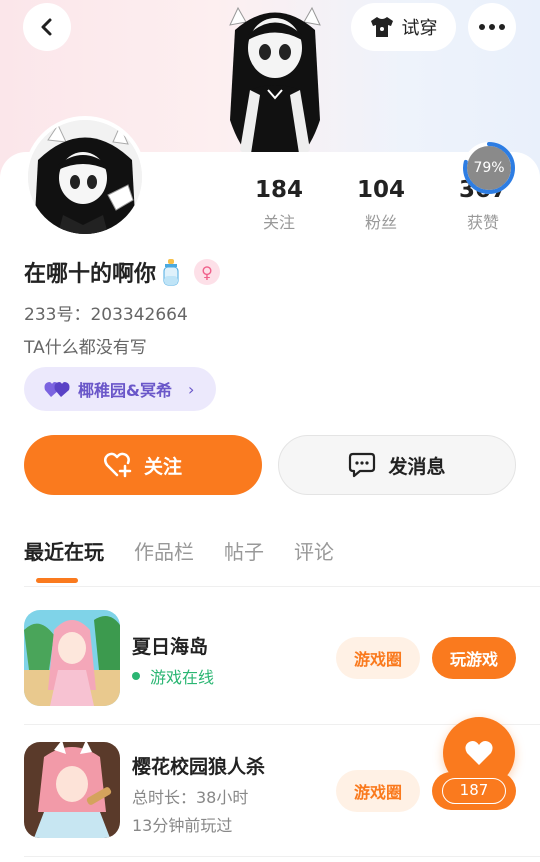  I want to click on row-divider, so click(282, 856).